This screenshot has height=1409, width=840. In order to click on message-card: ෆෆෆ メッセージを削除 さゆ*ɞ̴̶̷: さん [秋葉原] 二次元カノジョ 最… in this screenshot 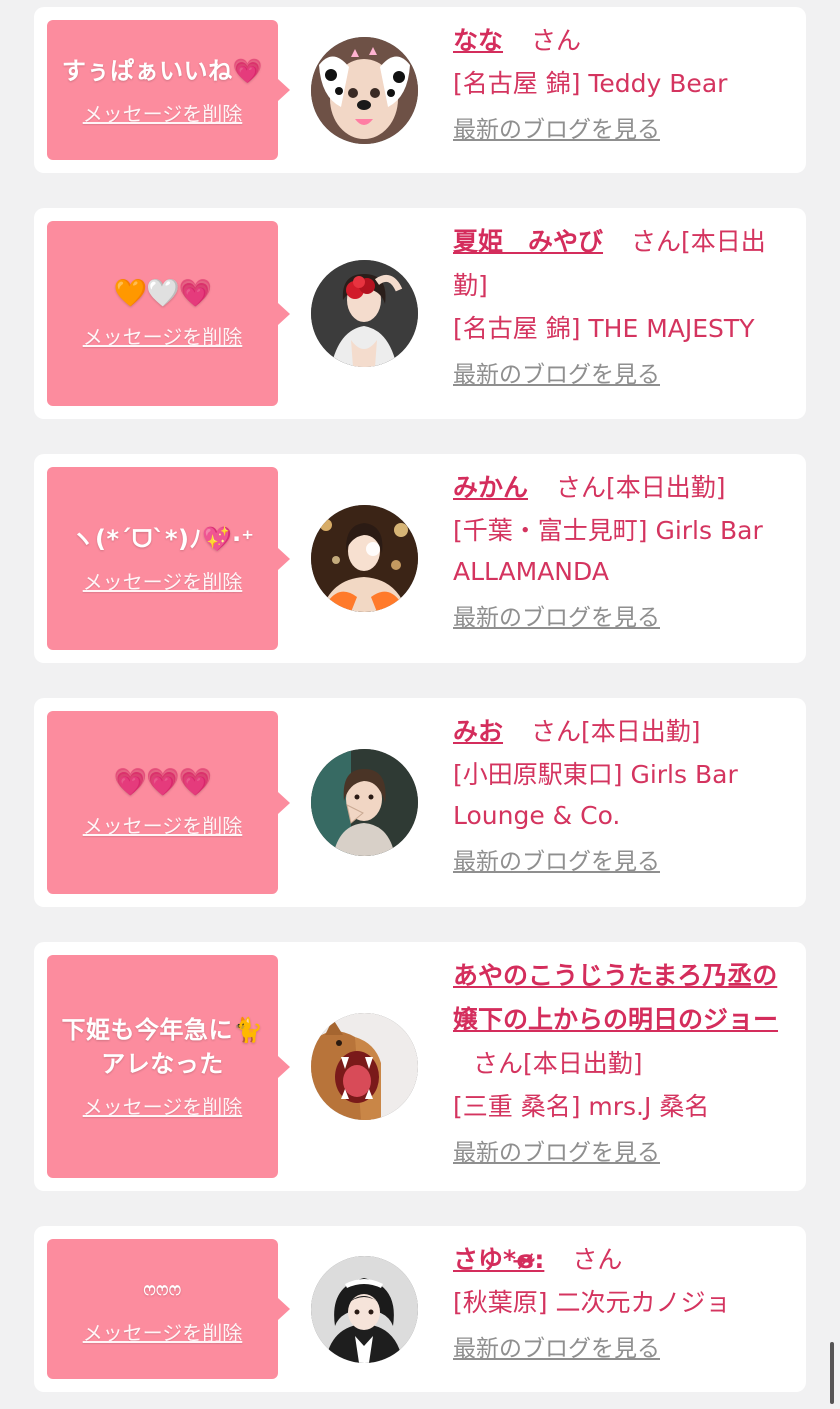, I will do `click(420, 1309)`.